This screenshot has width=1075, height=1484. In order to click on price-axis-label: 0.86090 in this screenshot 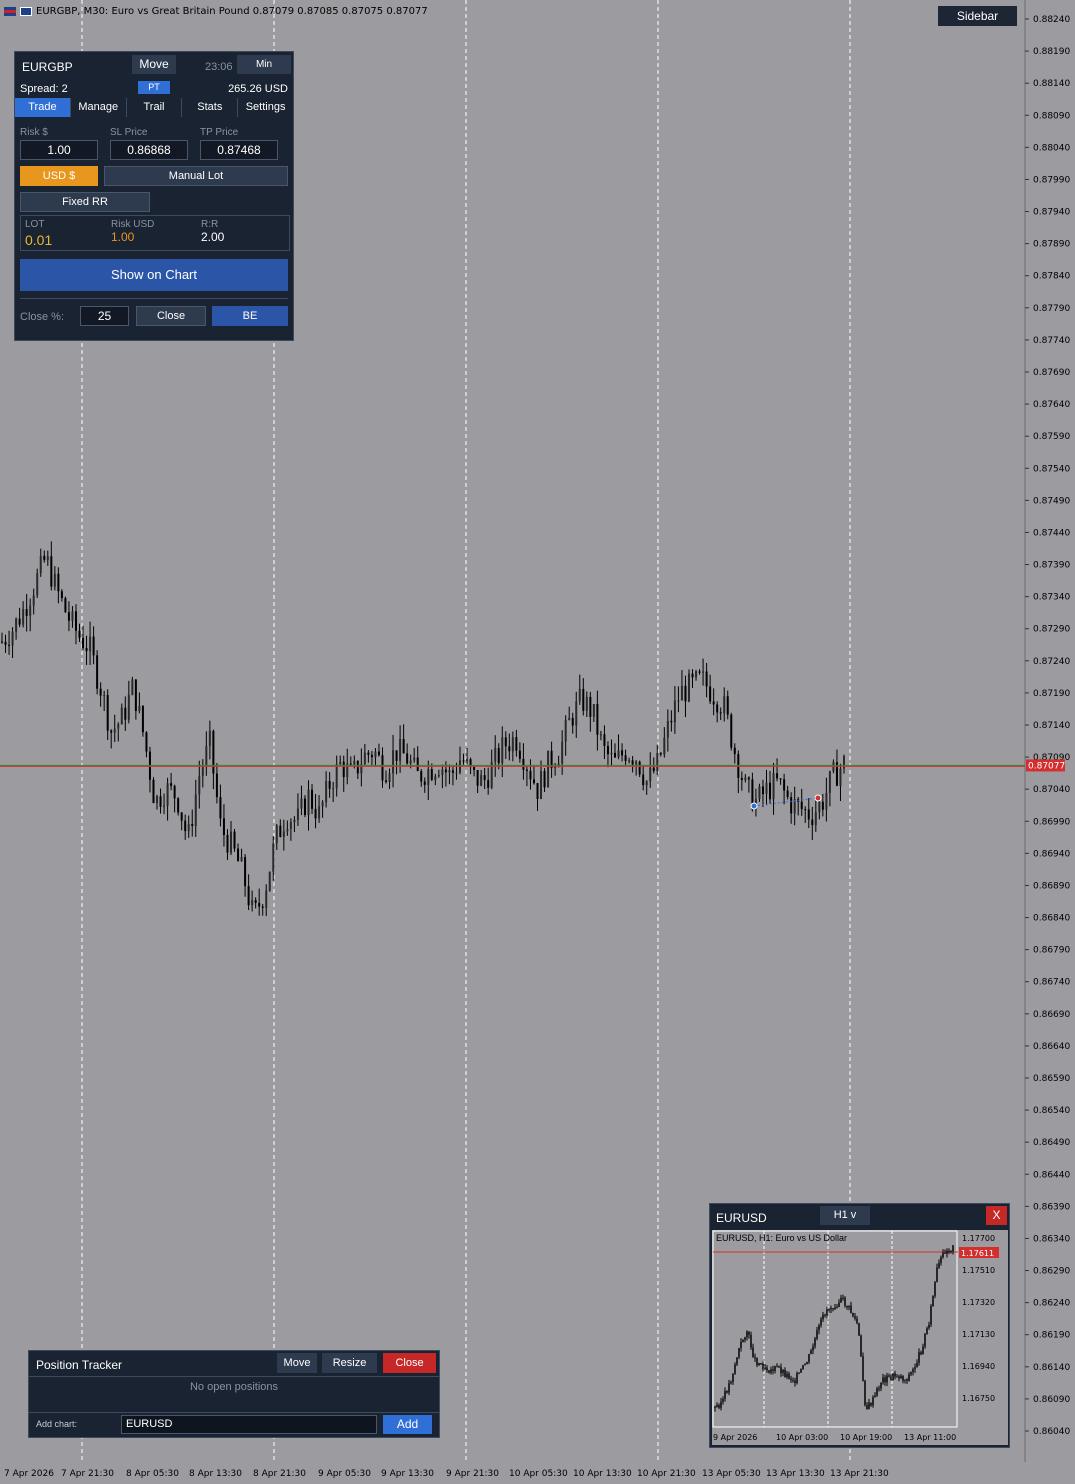, I will do `click(1051, 1400)`.